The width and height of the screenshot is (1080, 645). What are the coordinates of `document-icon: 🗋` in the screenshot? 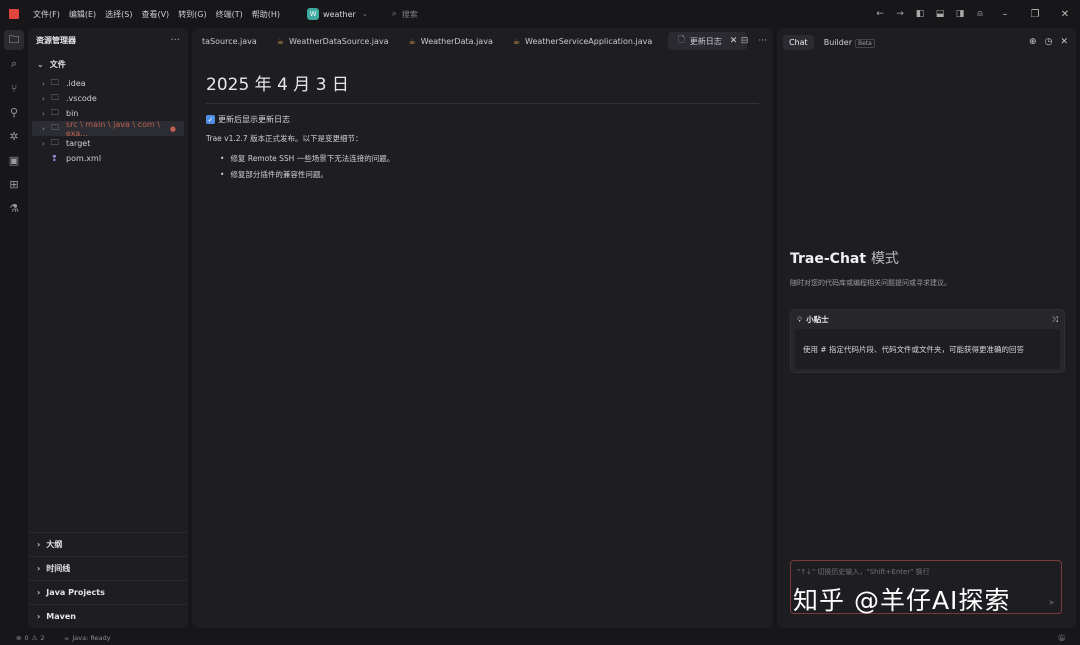 It's located at (681, 39).